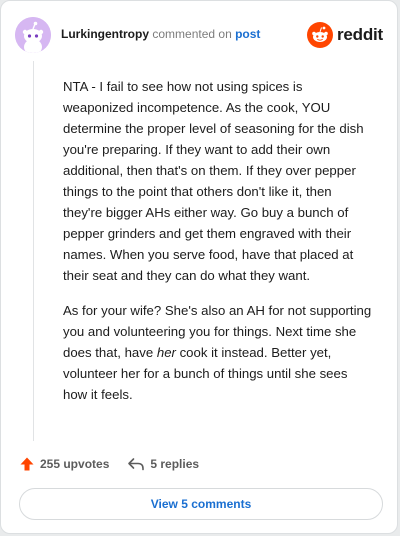  Describe the element at coordinates (247, 34) in the screenshot. I see `post-link: post` at that location.